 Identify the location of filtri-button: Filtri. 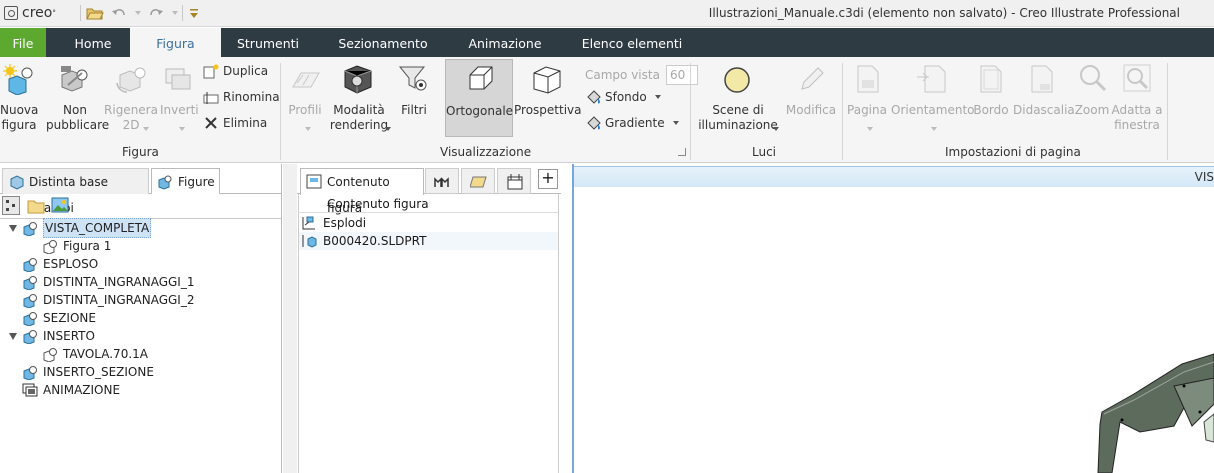
(414, 89).